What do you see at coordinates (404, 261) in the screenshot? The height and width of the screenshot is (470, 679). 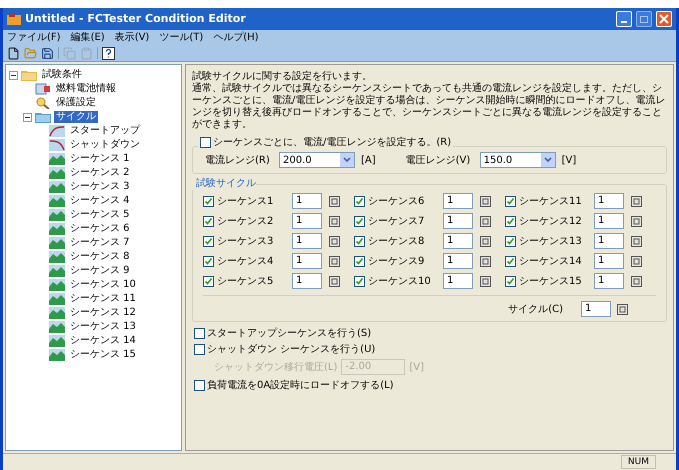 I see `checkbox-label: シーケンス9` at bounding box center [404, 261].